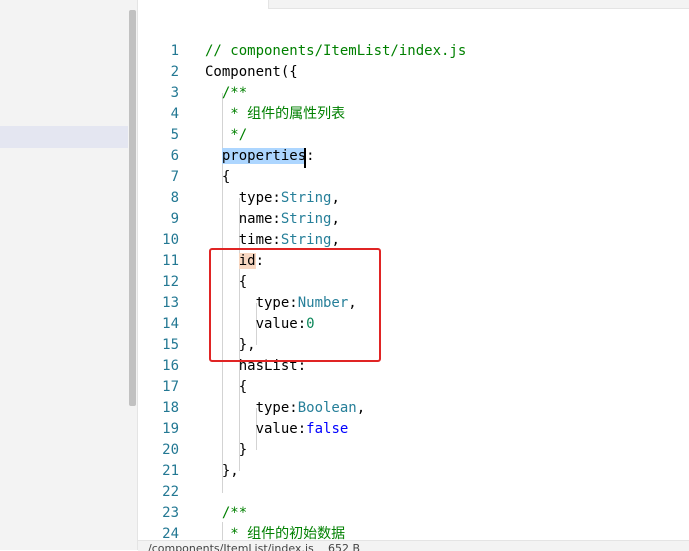 The height and width of the screenshot is (551, 689). Describe the element at coordinates (170, 282) in the screenshot. I see `line-number: 12` at that location.